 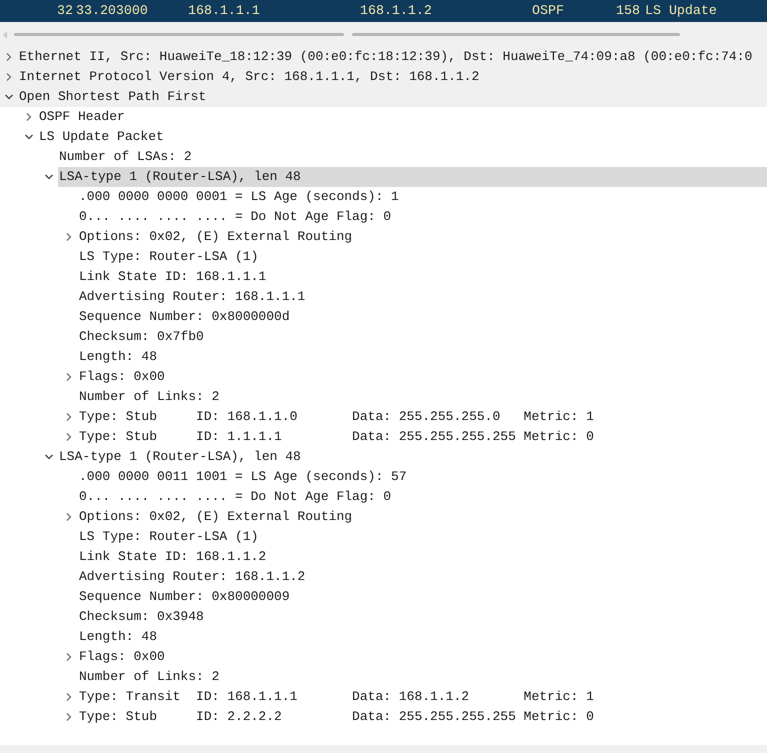 I want to click on tree-item: Type: Stub ID: 2.2.2.2 Data: 255.255.255.255 Metric: 0, so click(x=422, y=717).